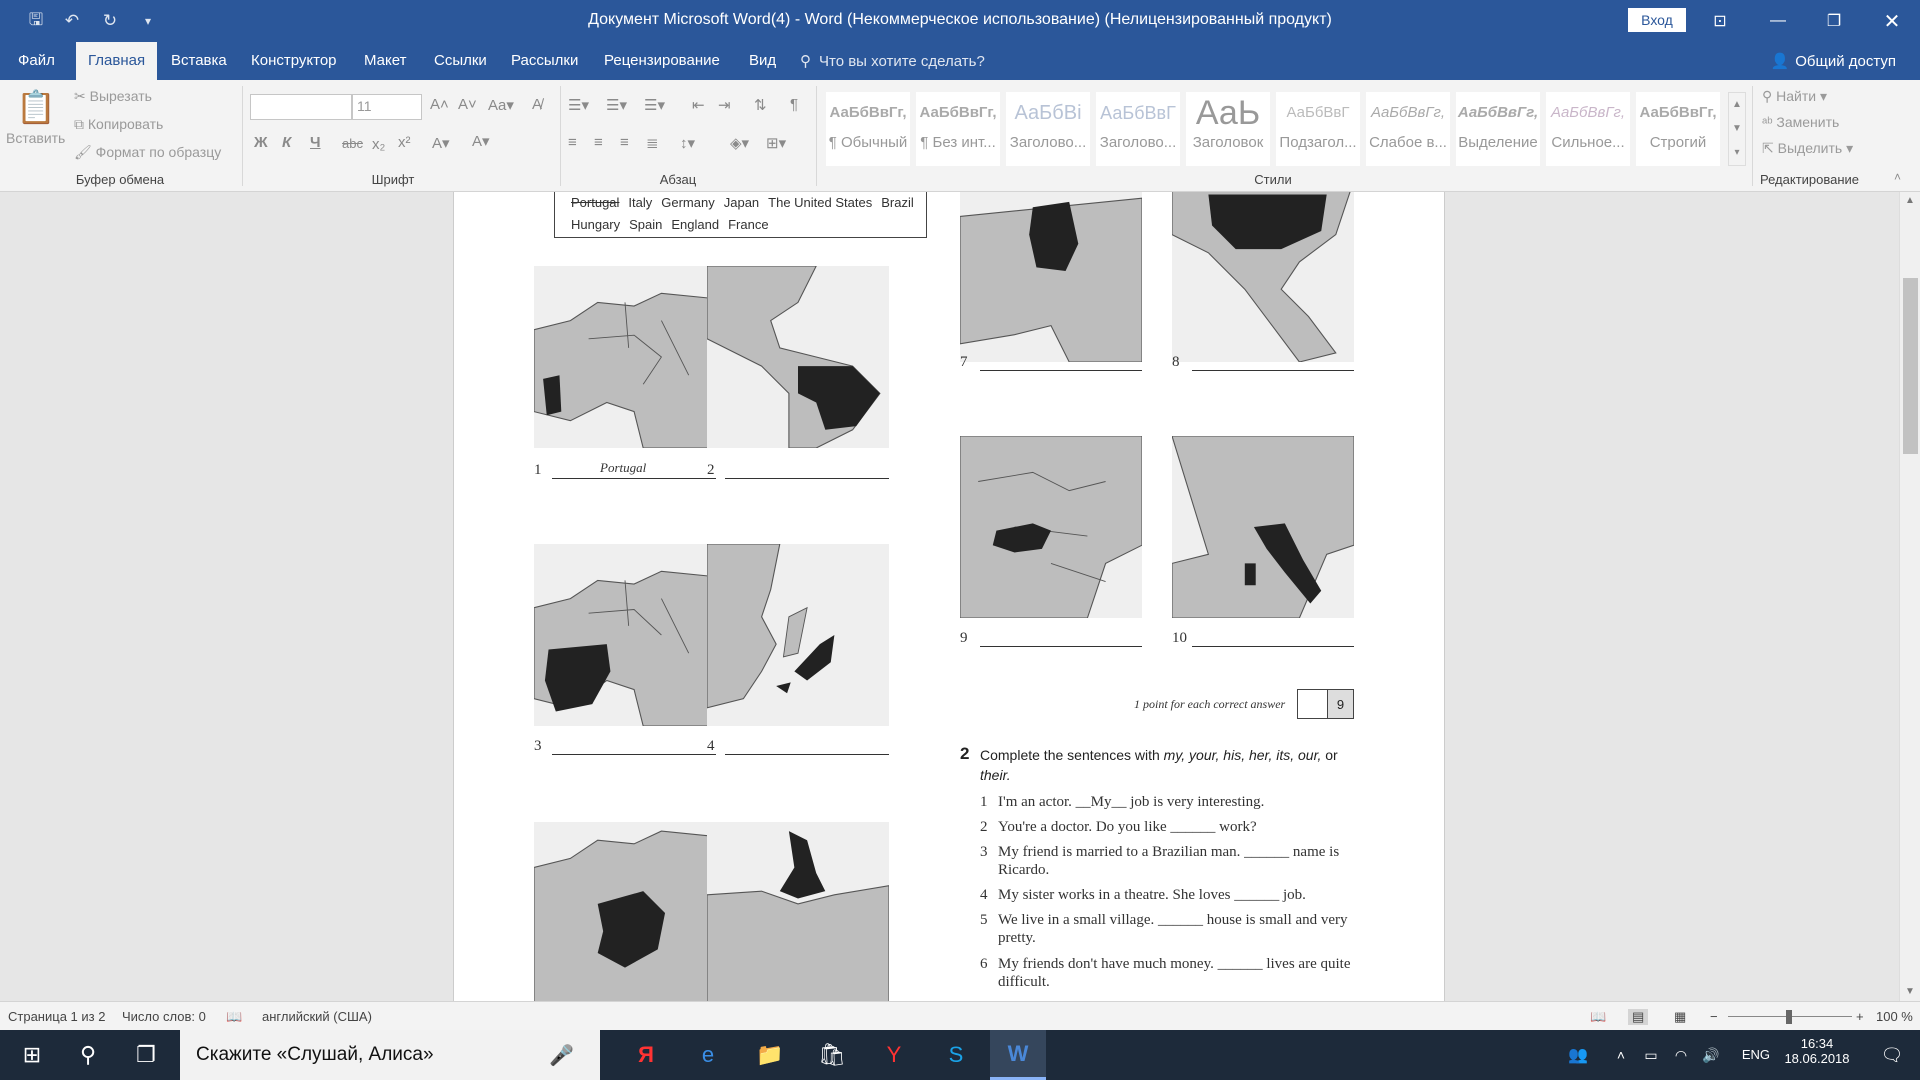  What do you see at coordinates (1910, 992) in the screenshot?
I see `scroll-down-arrow: ▼` at bounding box center [1910, 992].